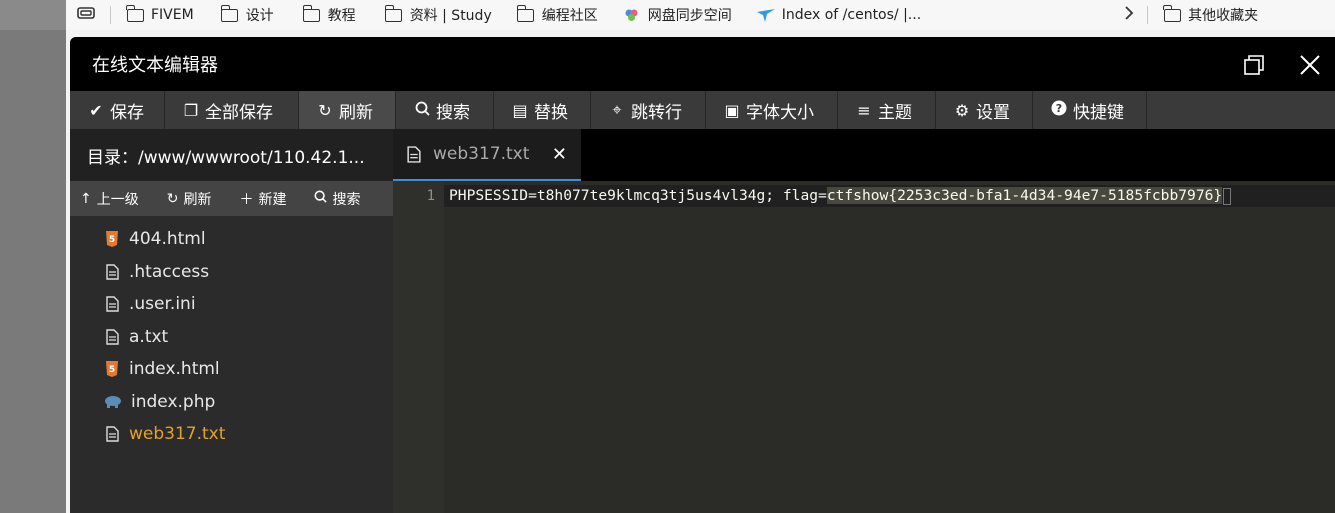 This screenshot has height=513, width=1335. What do you see at coordinates (231, 434) in the screenshot?
I see `file-item-active: web317.txt` at bounding box center [231, 434].